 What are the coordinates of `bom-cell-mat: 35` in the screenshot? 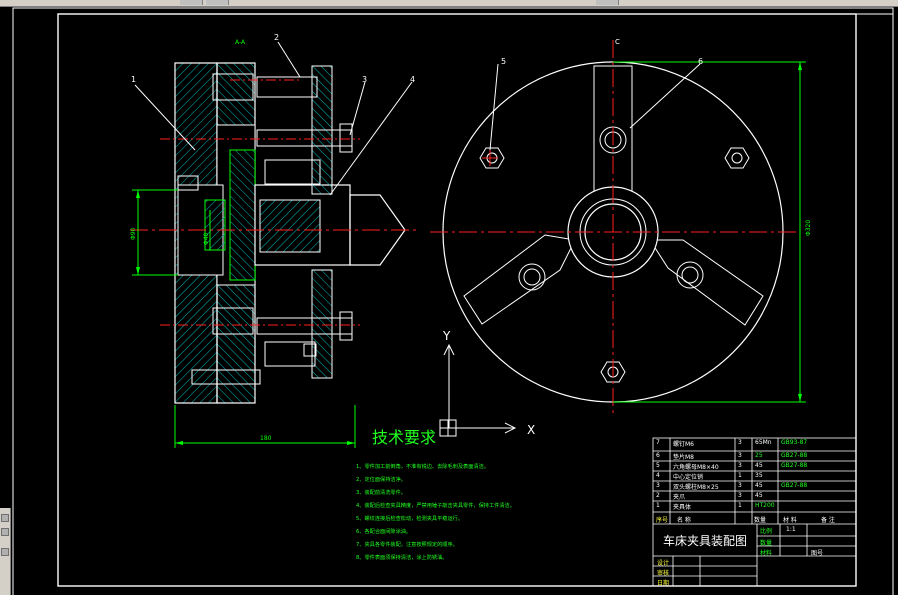 It's located at (759, 475).